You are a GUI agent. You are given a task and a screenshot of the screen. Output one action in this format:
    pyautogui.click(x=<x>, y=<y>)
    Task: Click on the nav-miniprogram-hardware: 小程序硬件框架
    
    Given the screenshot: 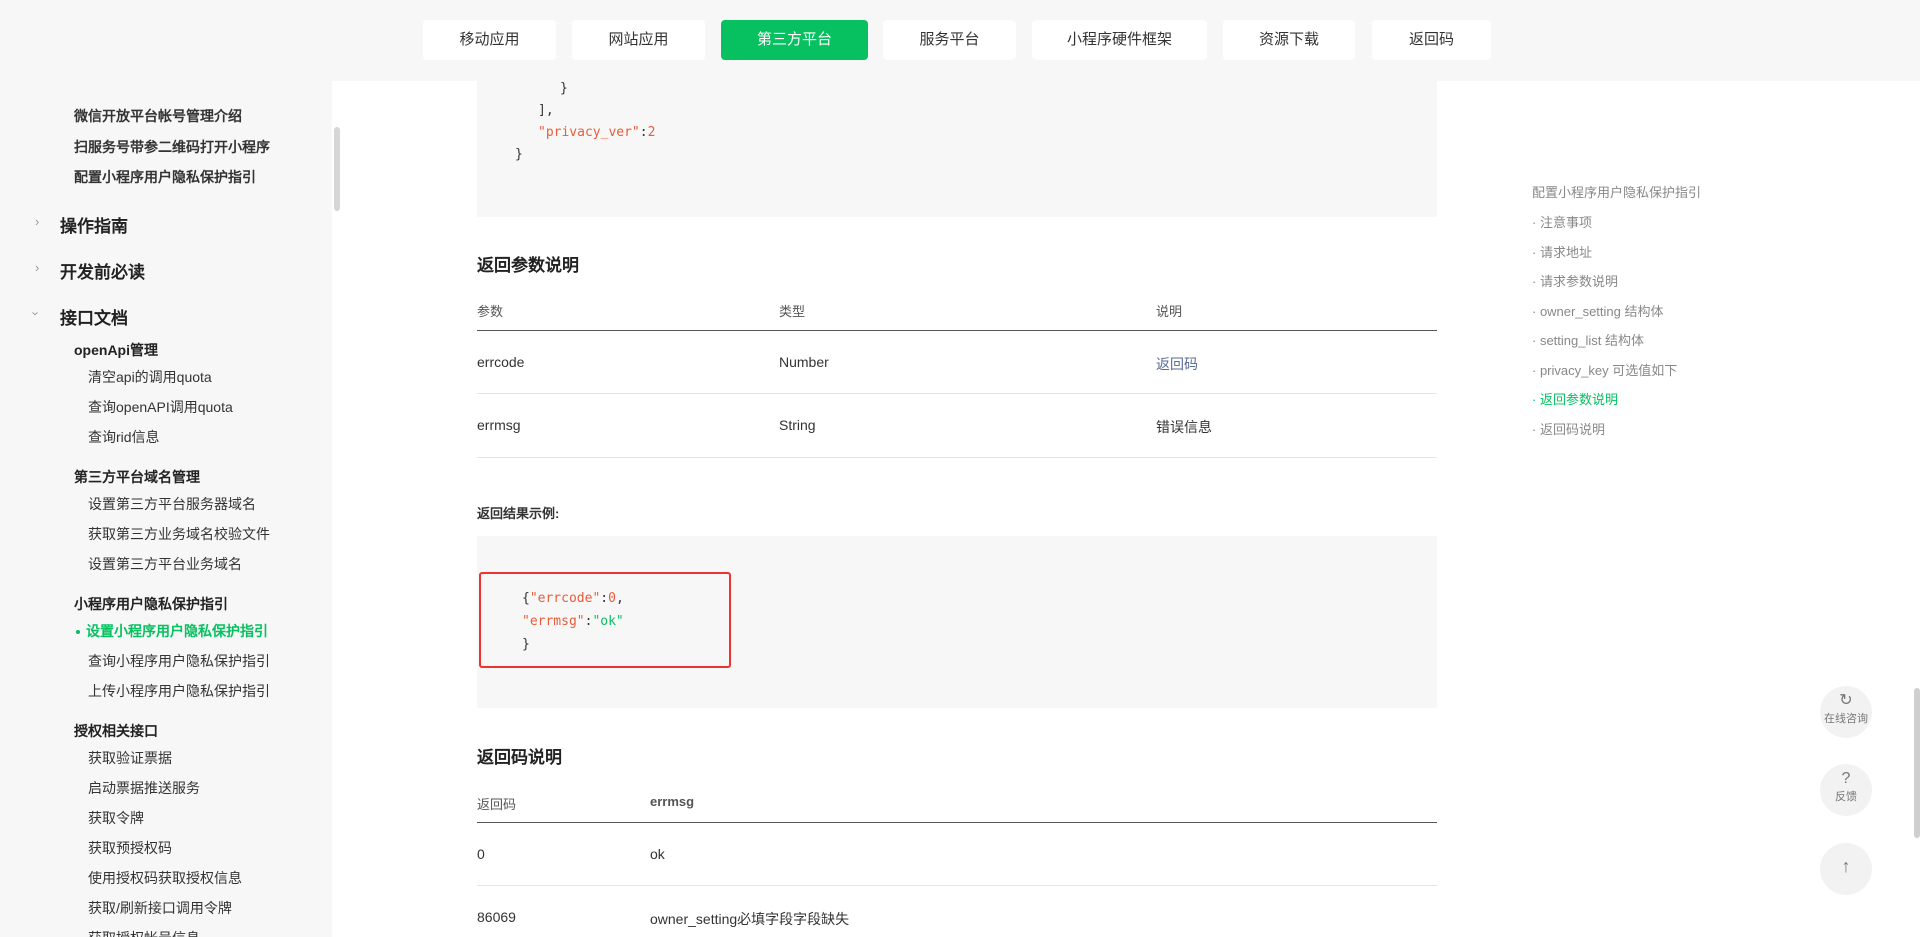 What is the action you would take?
    pyautogui.click(x=1119, y=40)
    